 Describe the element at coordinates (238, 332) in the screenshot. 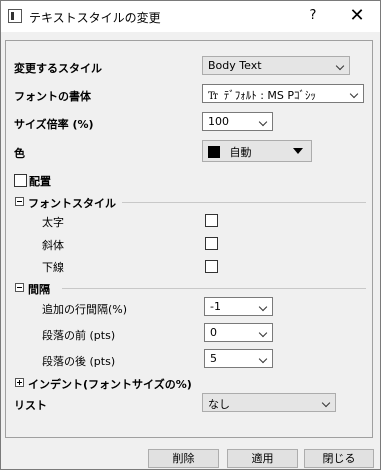

I see `before-paragraph-select: 0` at that location.